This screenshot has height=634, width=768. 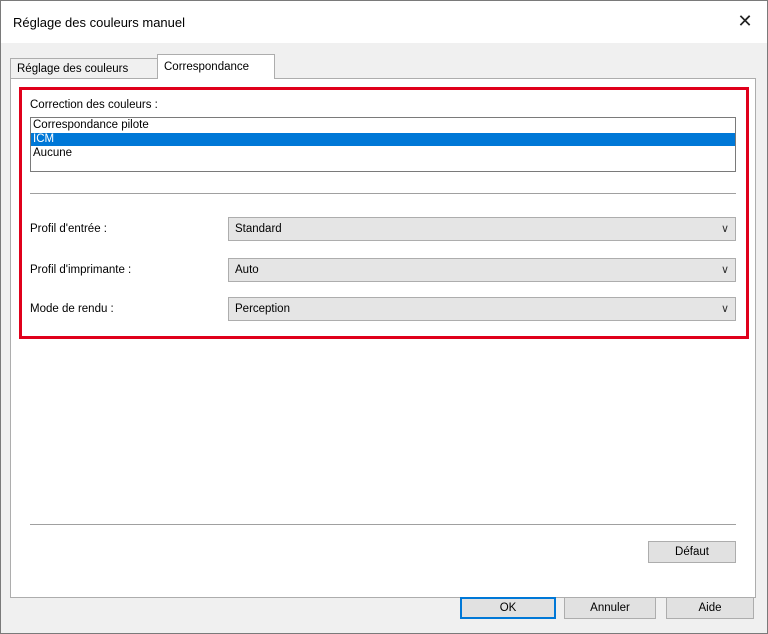 What do you see at coordinates (482, 229) in the screenshot?
I see `input-profile-select: Standard ∨` at bounding box center [482, 229].